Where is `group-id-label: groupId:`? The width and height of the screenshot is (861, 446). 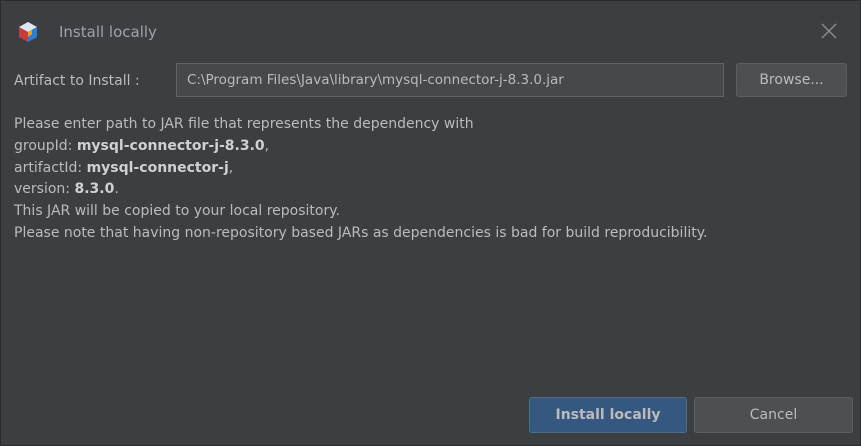 group-id-label: groupId: is located at coordinates (45, 145).